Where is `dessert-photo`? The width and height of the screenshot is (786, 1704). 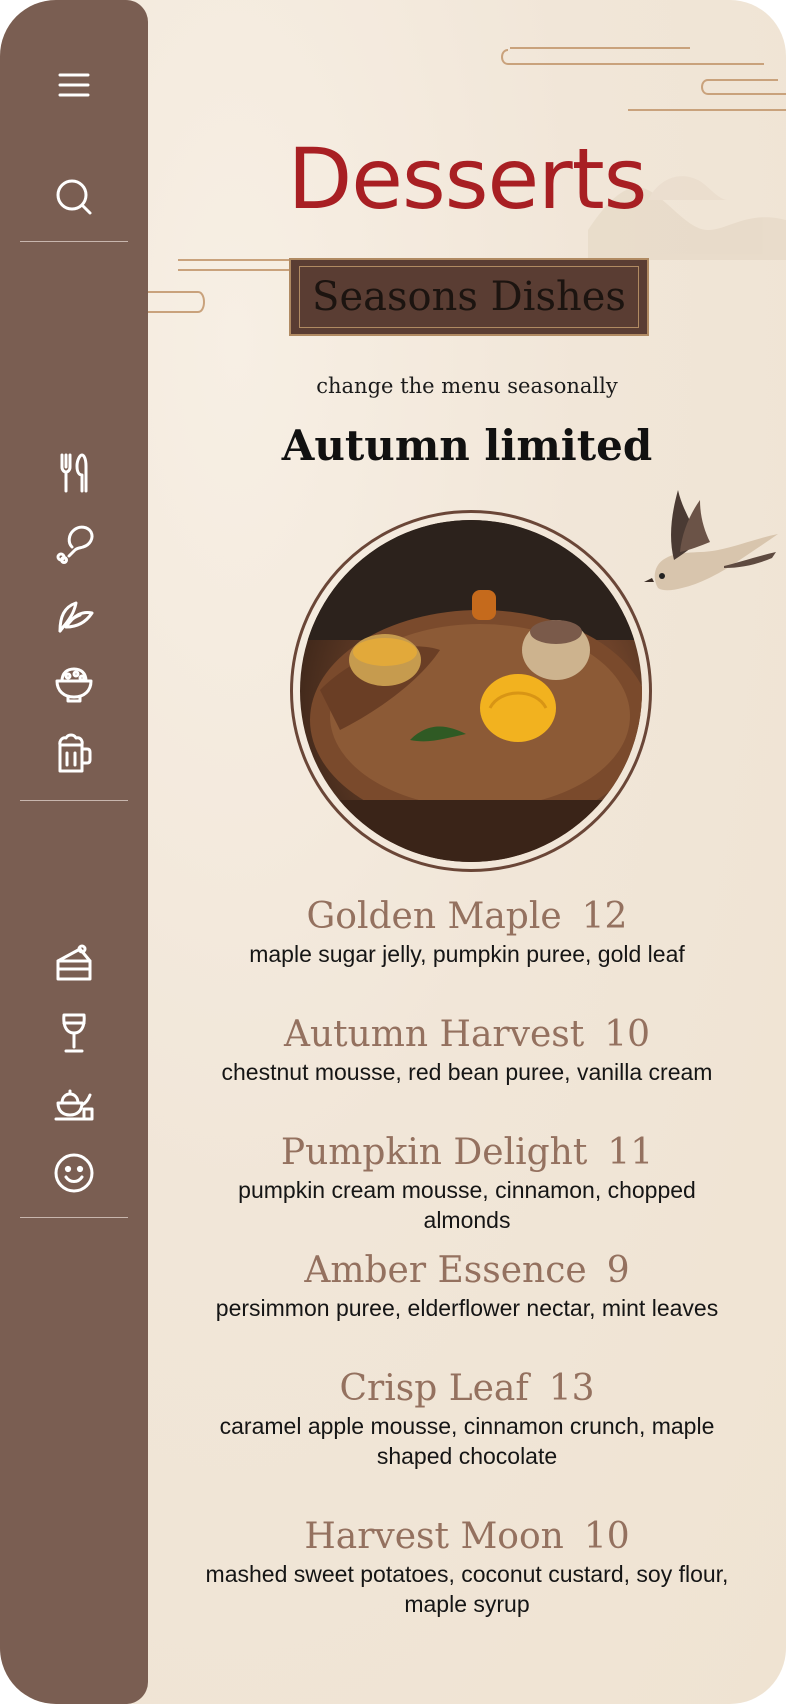
dessert-photo is located at coordinates (471, 691).